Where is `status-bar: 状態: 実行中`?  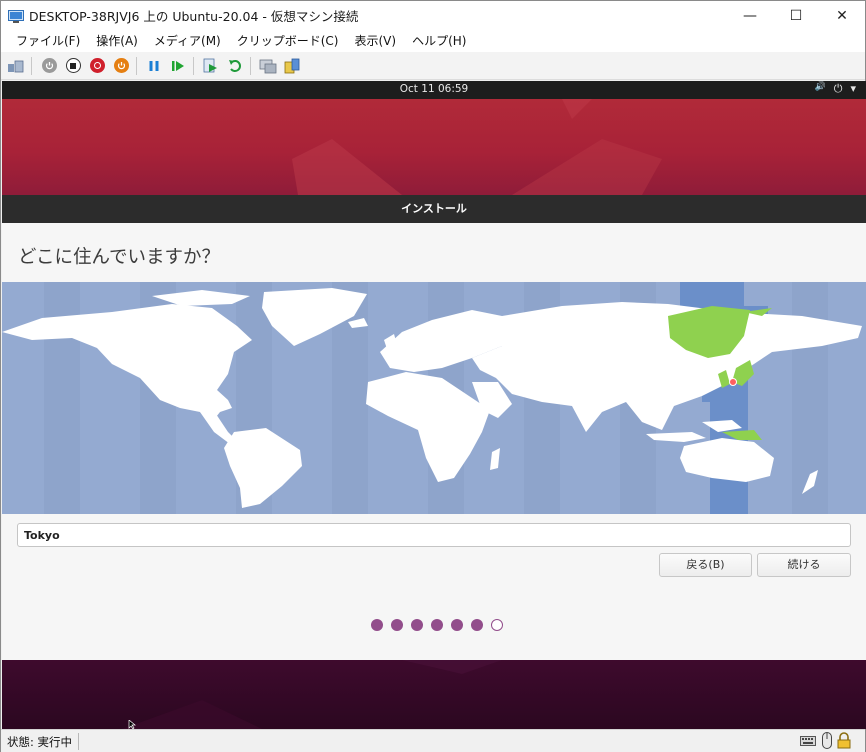 status-bar: 状態: 実行中 is located at coordinates (433, 740).